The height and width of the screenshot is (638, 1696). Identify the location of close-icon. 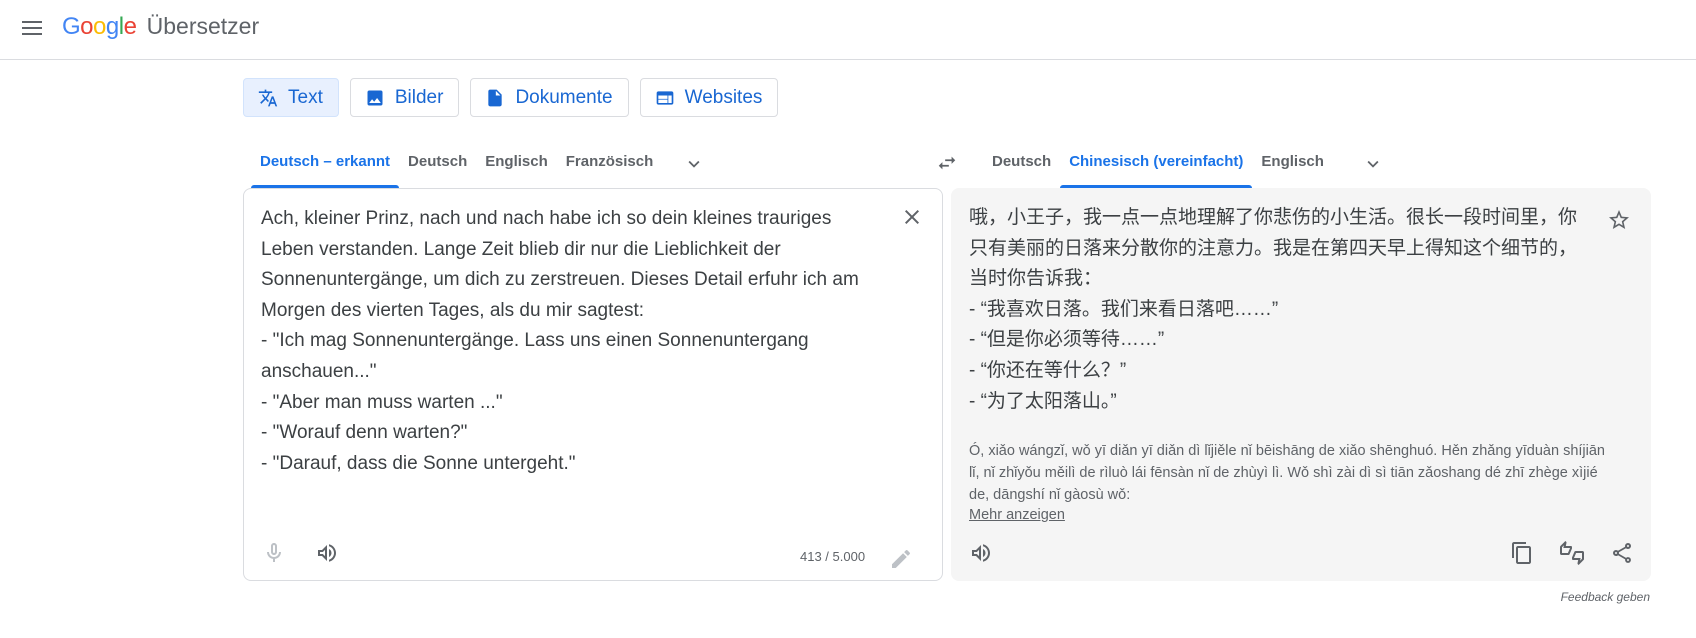
(912, 217).